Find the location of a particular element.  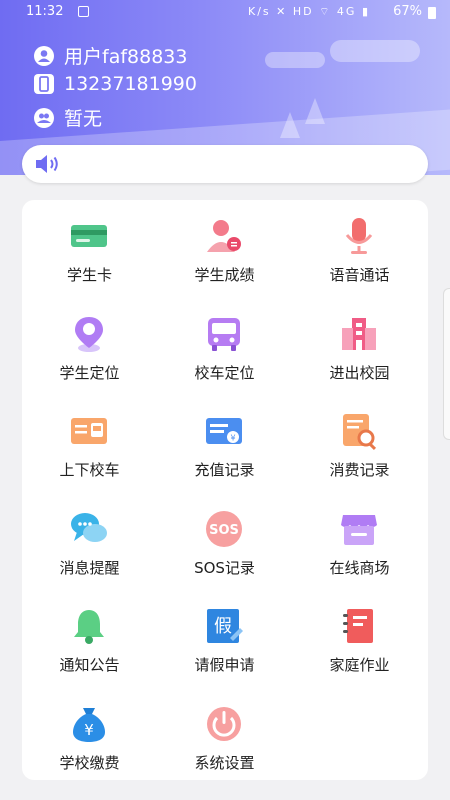

menu-item-label: 消费记录 is located at coordinates (359, 470).